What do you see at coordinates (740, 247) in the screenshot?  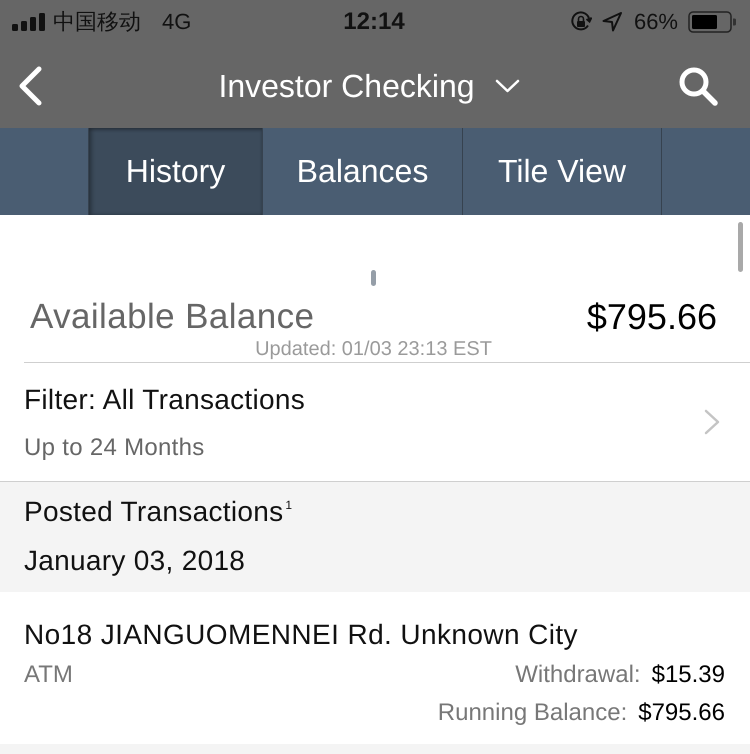 I see `scroll-indicator` at bounding box center [740, 247].